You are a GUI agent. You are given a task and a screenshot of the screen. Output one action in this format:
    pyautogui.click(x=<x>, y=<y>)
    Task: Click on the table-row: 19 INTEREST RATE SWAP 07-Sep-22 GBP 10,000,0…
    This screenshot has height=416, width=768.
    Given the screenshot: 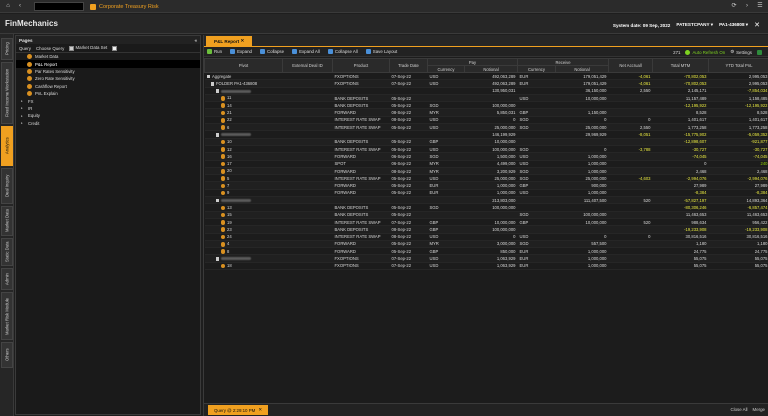 What is the action you would take?
    pyautogui.click(x=486, y=222)
    